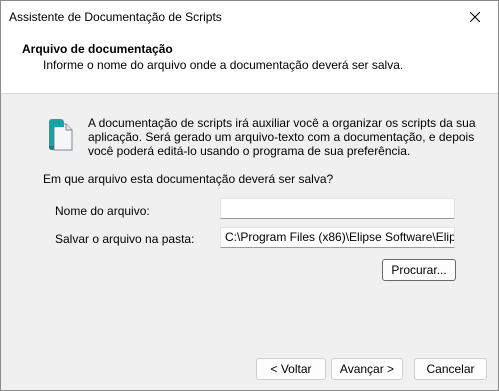  What do you see at coordinates (102, 211) in the screenshot?
I see `filename-label: Nome do arquivo:` at bounding box center [102, 211].